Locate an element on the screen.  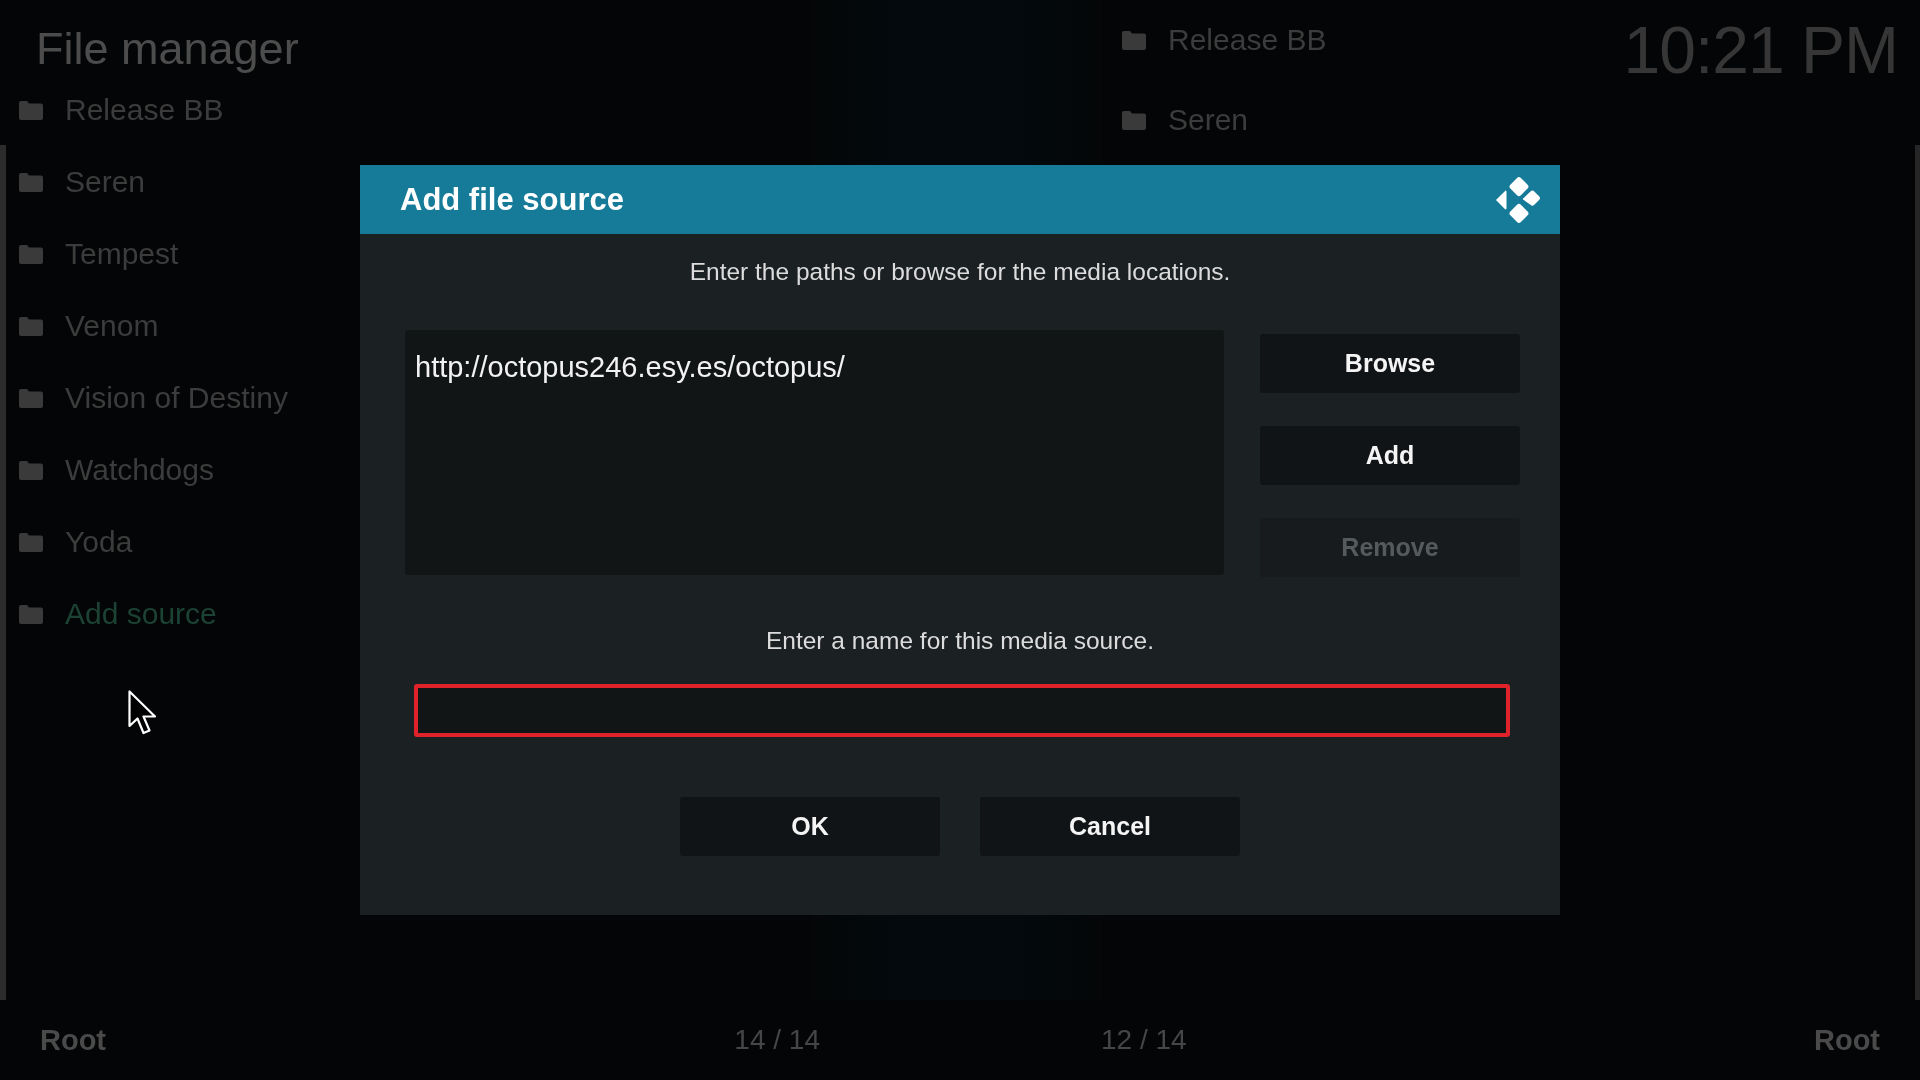
dialog-title: Add file source is located at coordinates (512, 199).